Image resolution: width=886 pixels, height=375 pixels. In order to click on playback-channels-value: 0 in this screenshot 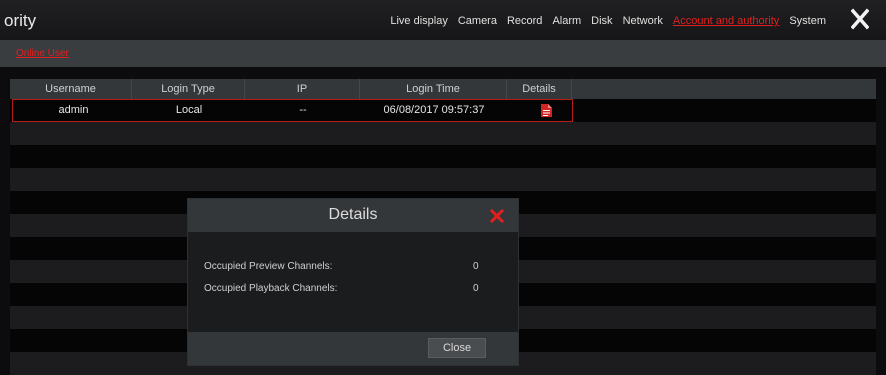, I will do `click(476, 288)`.